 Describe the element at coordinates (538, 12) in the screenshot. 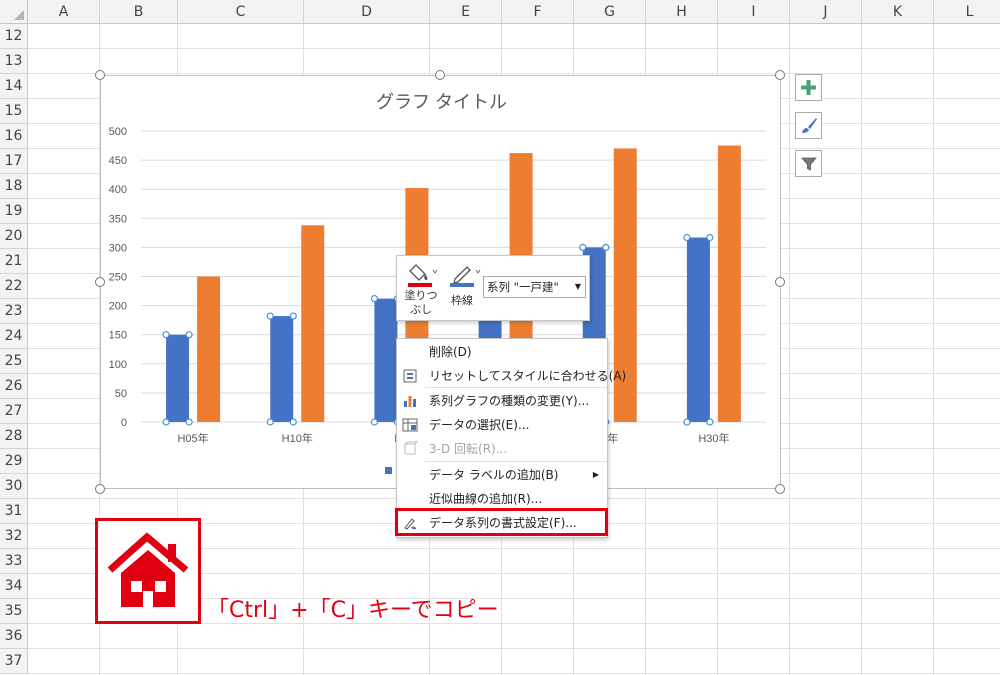

I see `column-header-F: F` at that location.